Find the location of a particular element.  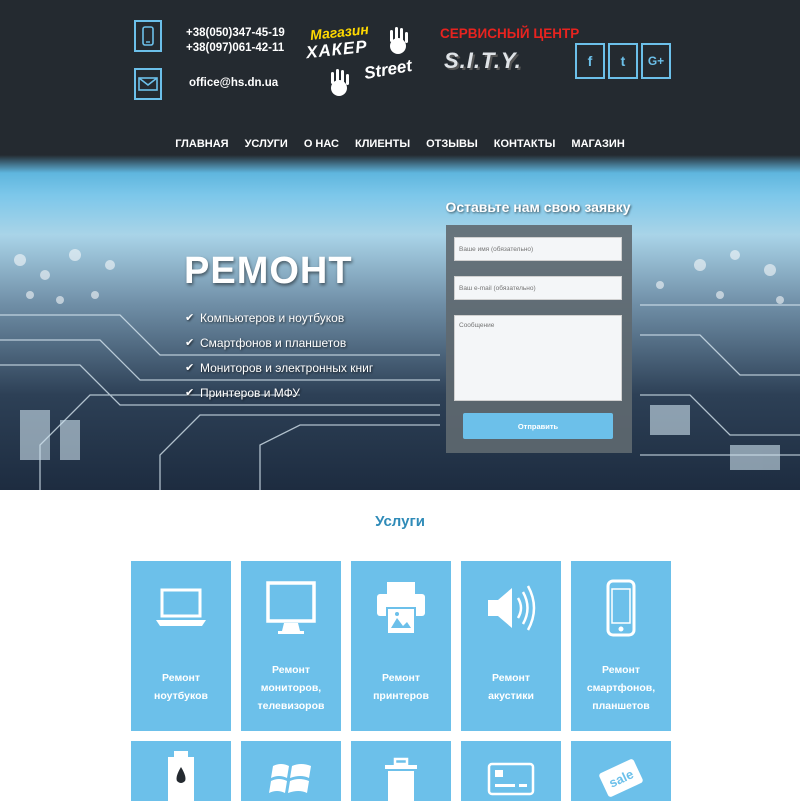

service-tile-label: Ремонт ноутбуков is located at coordinates (181, 687).